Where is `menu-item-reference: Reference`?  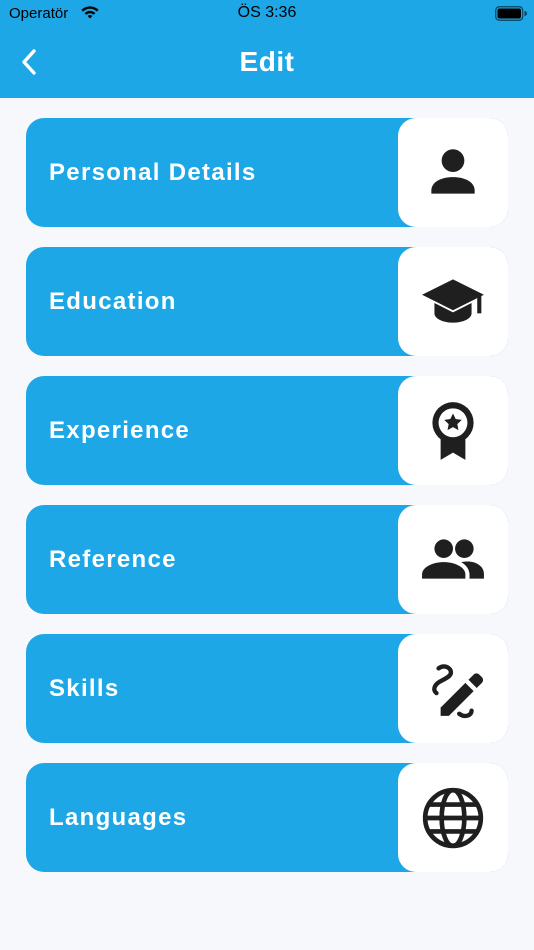 menu-item-reference: Reference is located at coordinates (267, 559).